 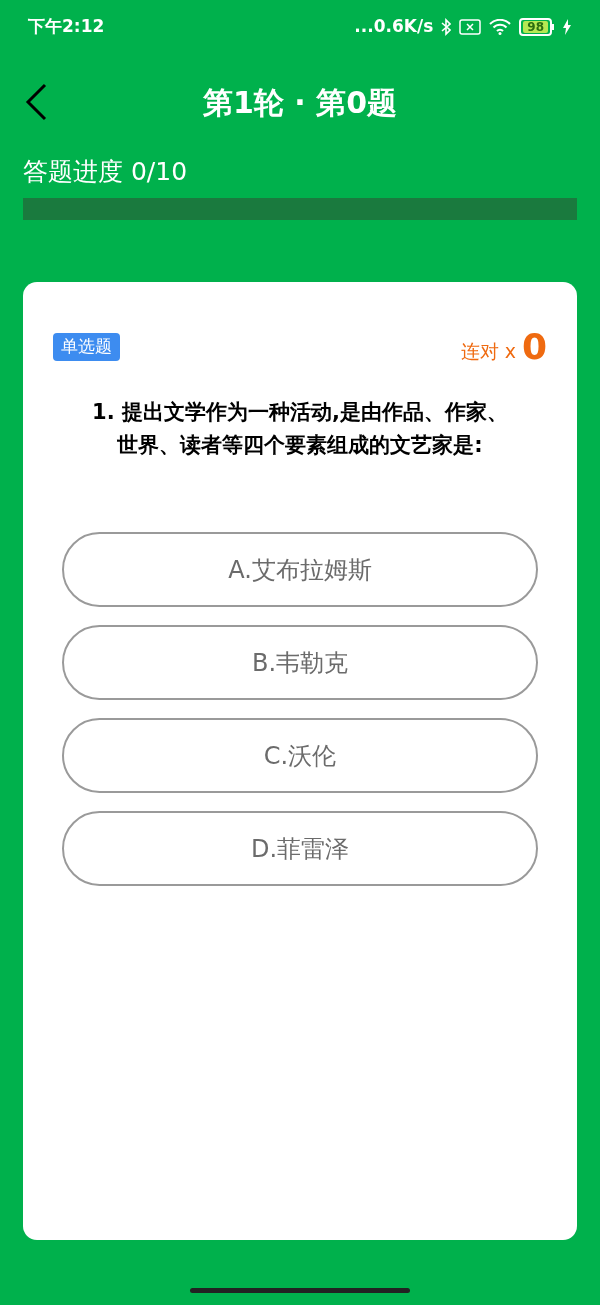 What do you see at coordinates (300, 569) in the screenshot?
I see `answer-option: A.艾布拉姆斯` at bounding box center [300, 569].